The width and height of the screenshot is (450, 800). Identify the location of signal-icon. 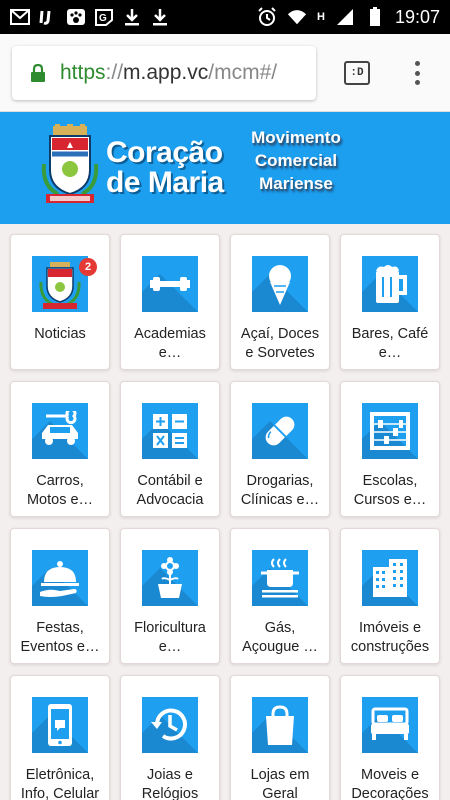
(345, 17).